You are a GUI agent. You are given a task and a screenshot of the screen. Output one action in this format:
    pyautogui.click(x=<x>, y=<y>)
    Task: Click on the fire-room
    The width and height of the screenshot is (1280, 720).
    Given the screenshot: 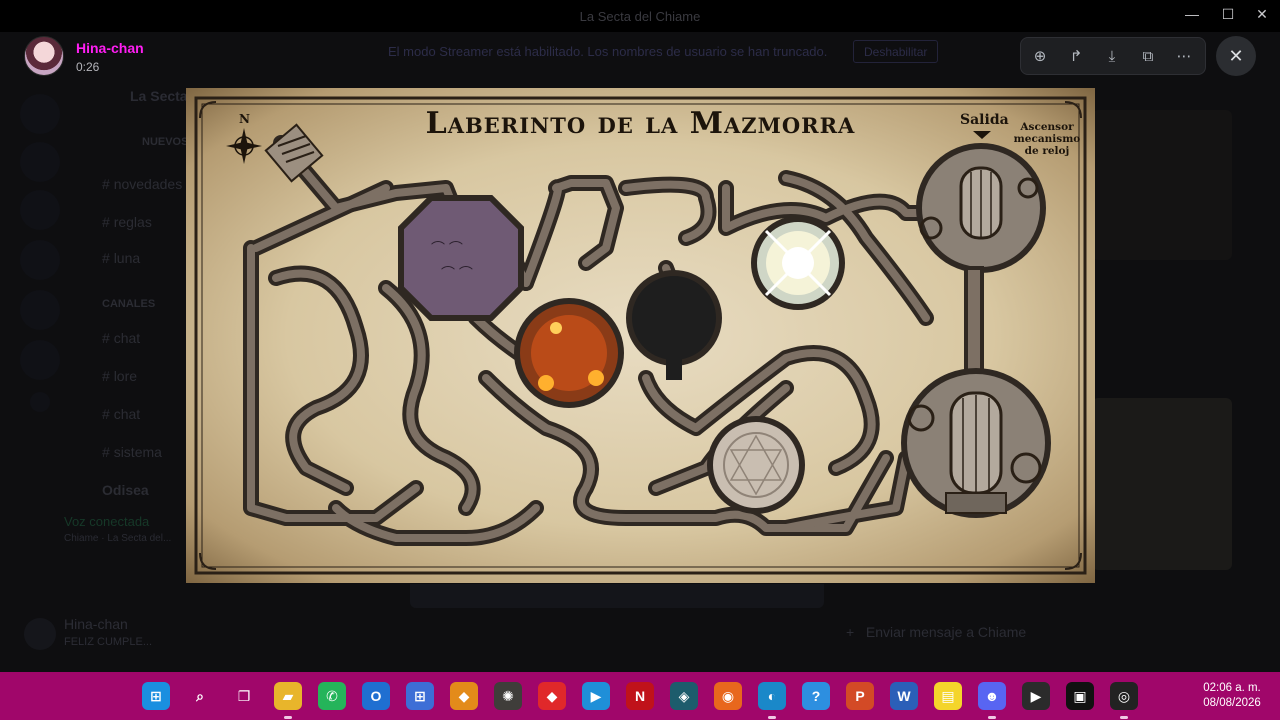 What is the action you would take?
    pyautogui.click(x=569, y=353)
    